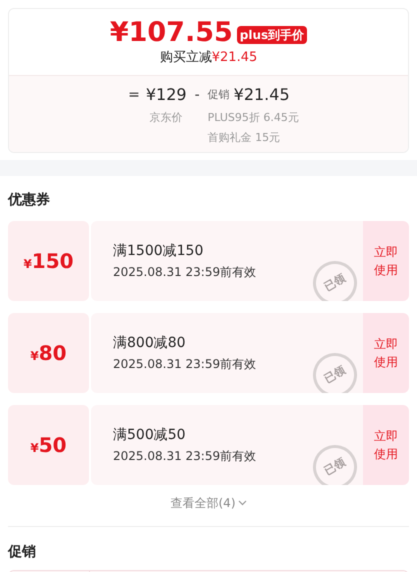 The height and width of the screenshot is (572, 417). I want to click on equals-sign: =, so click(134, 95).